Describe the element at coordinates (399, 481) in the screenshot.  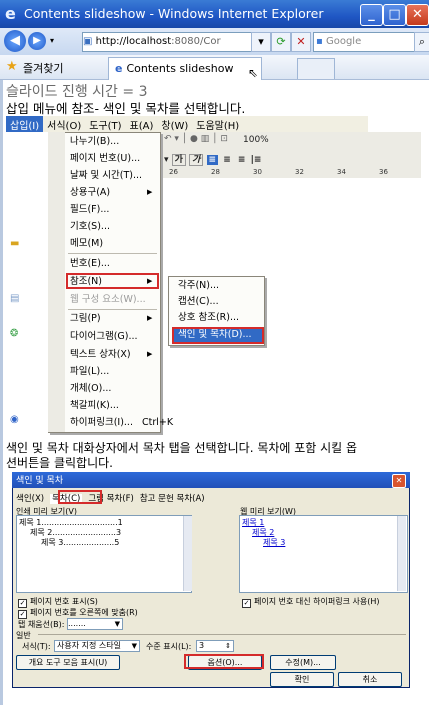
I see `dialog-close-button: ✕` at that location.